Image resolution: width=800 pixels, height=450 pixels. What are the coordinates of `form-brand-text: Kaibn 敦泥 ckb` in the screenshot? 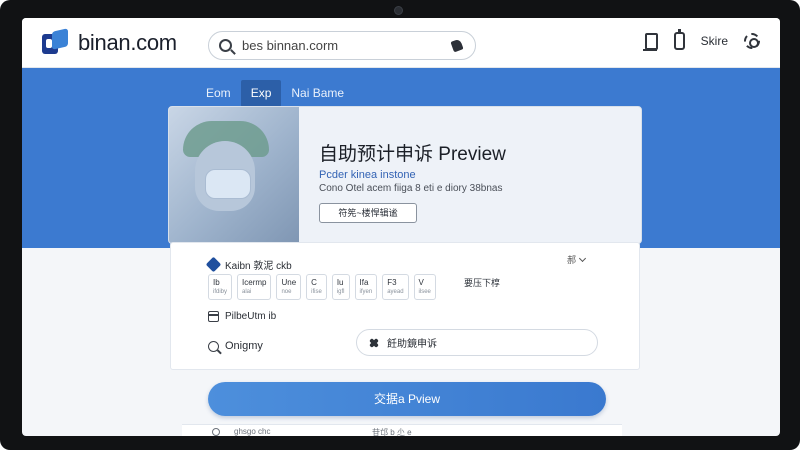 It's located at (258, 266).